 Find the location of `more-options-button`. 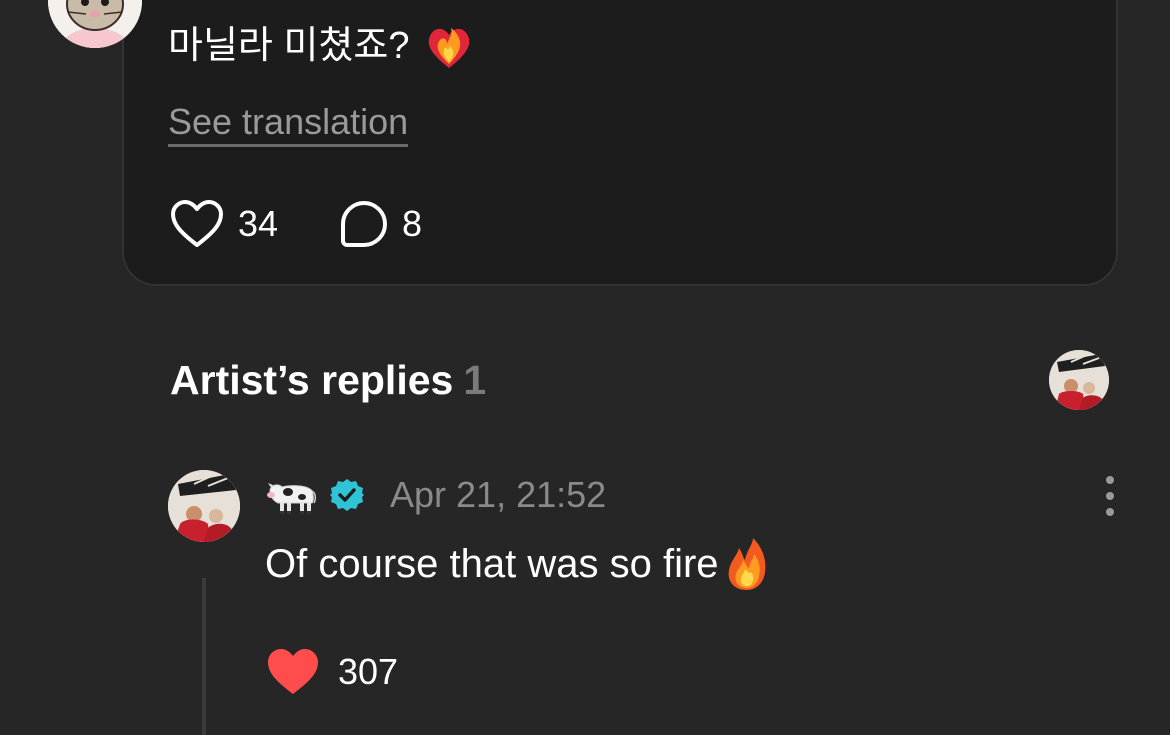

more-options-button is located at coordinates (1110, 496).